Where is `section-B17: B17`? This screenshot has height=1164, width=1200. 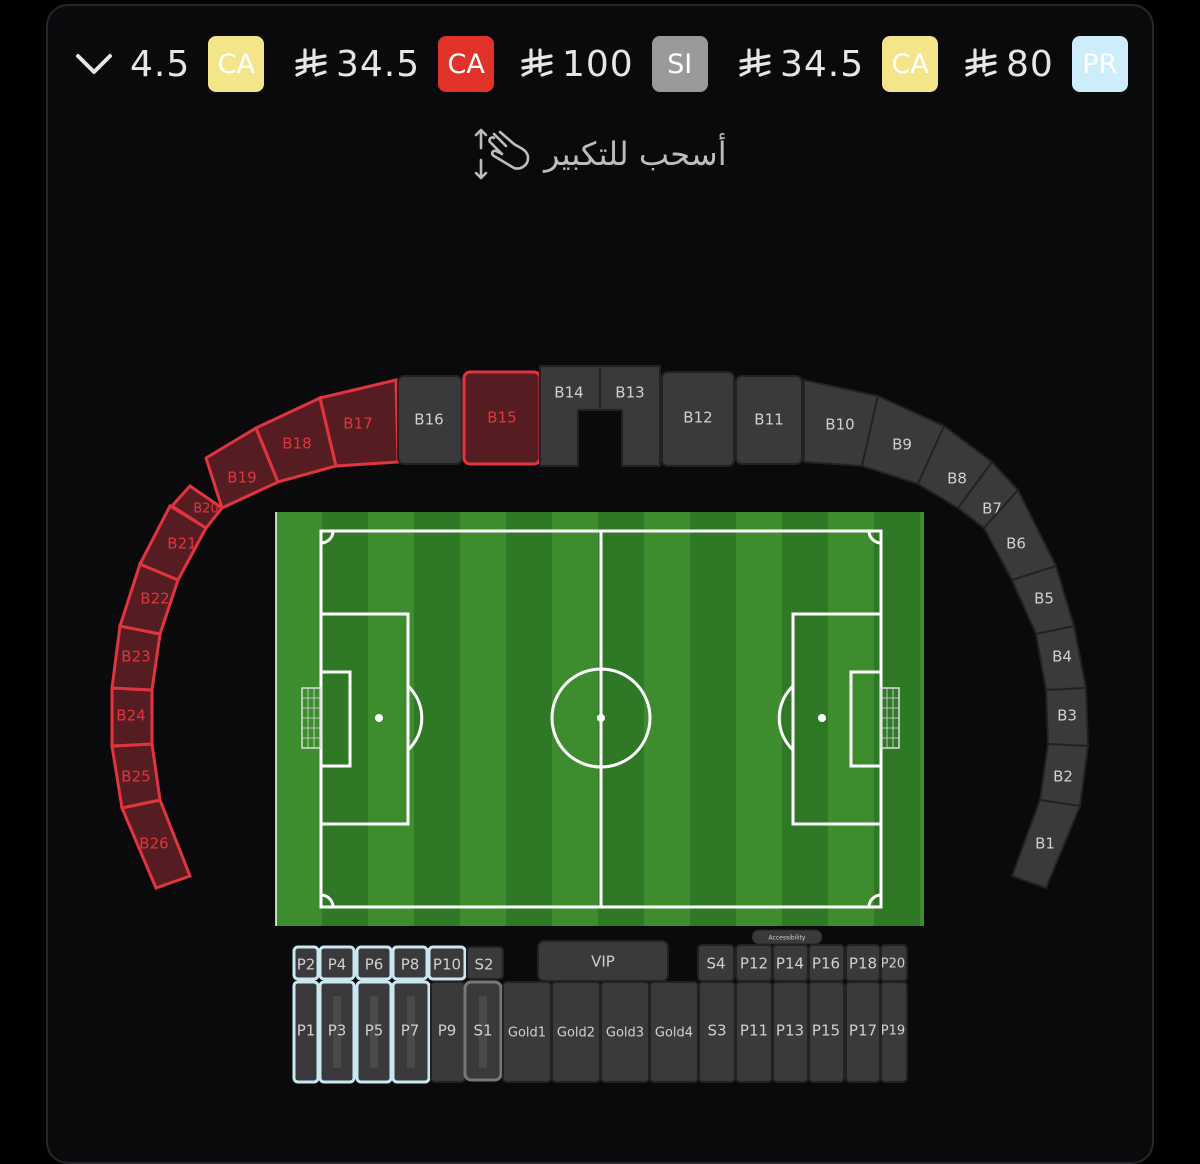 section-B17: B17 is located at coordinates (359, 423).